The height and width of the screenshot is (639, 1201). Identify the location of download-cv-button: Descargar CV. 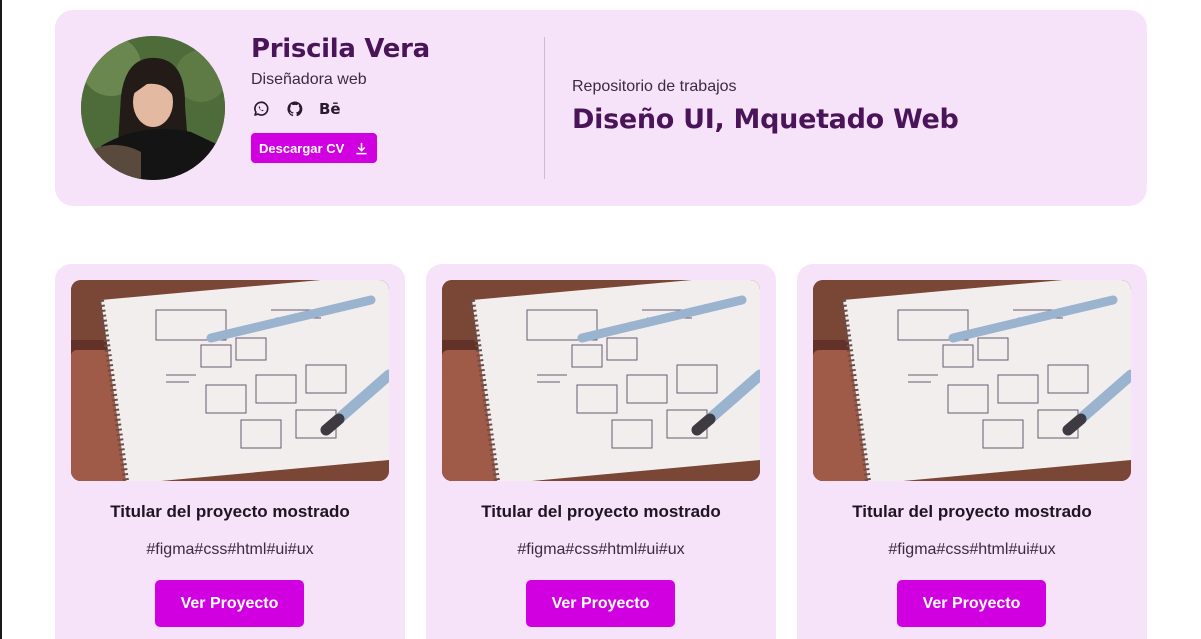
(314, 148).